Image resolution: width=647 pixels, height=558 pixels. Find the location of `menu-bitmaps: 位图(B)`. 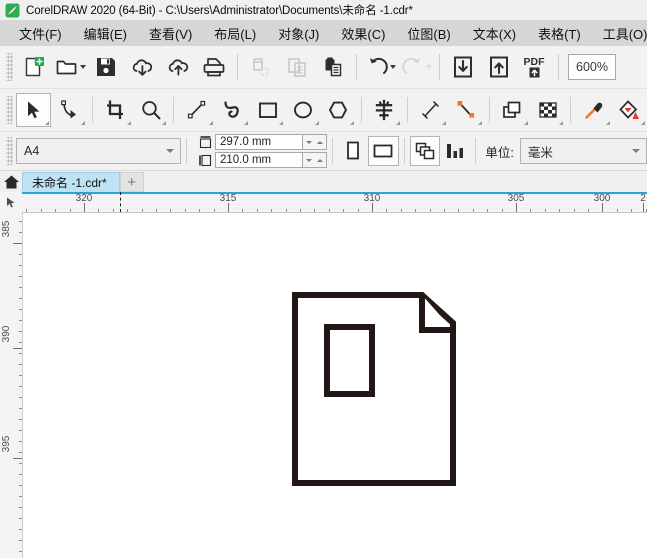

menu-bitmaps: 位图(B) is located at coordinates (428, 33).